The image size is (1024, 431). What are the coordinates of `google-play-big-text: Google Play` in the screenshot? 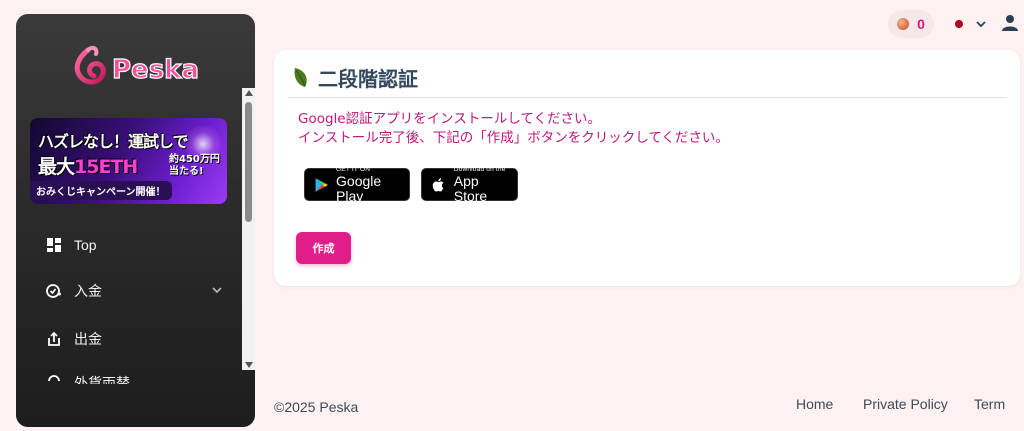 It's located at (359, 188).